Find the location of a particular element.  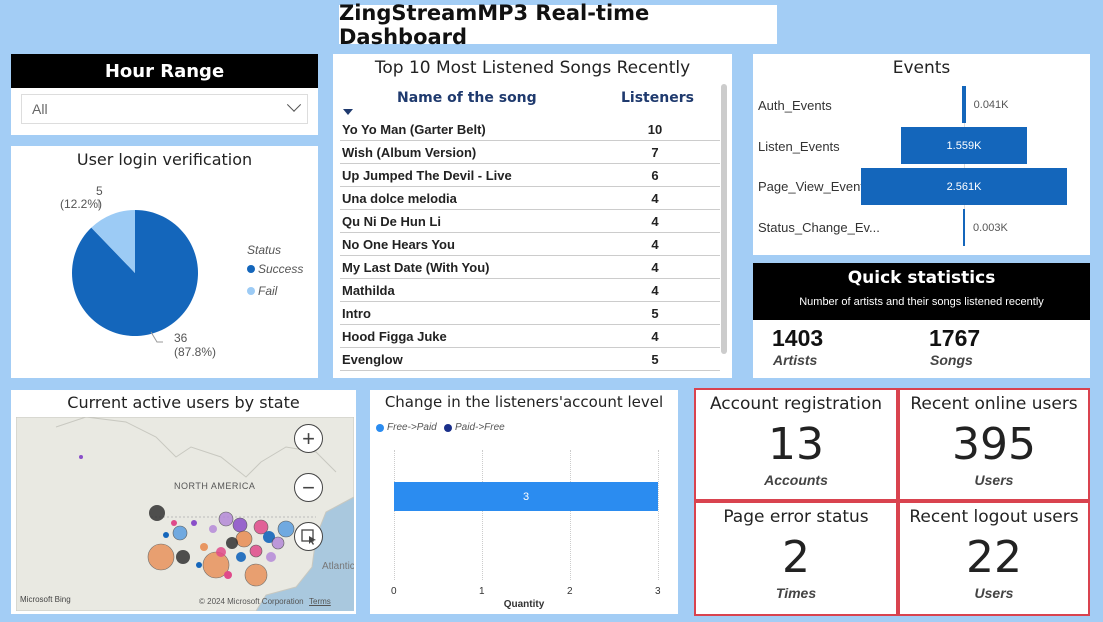

map-copyright: © 2024 Microsoft Corporation is located at coordinates (251, 601).